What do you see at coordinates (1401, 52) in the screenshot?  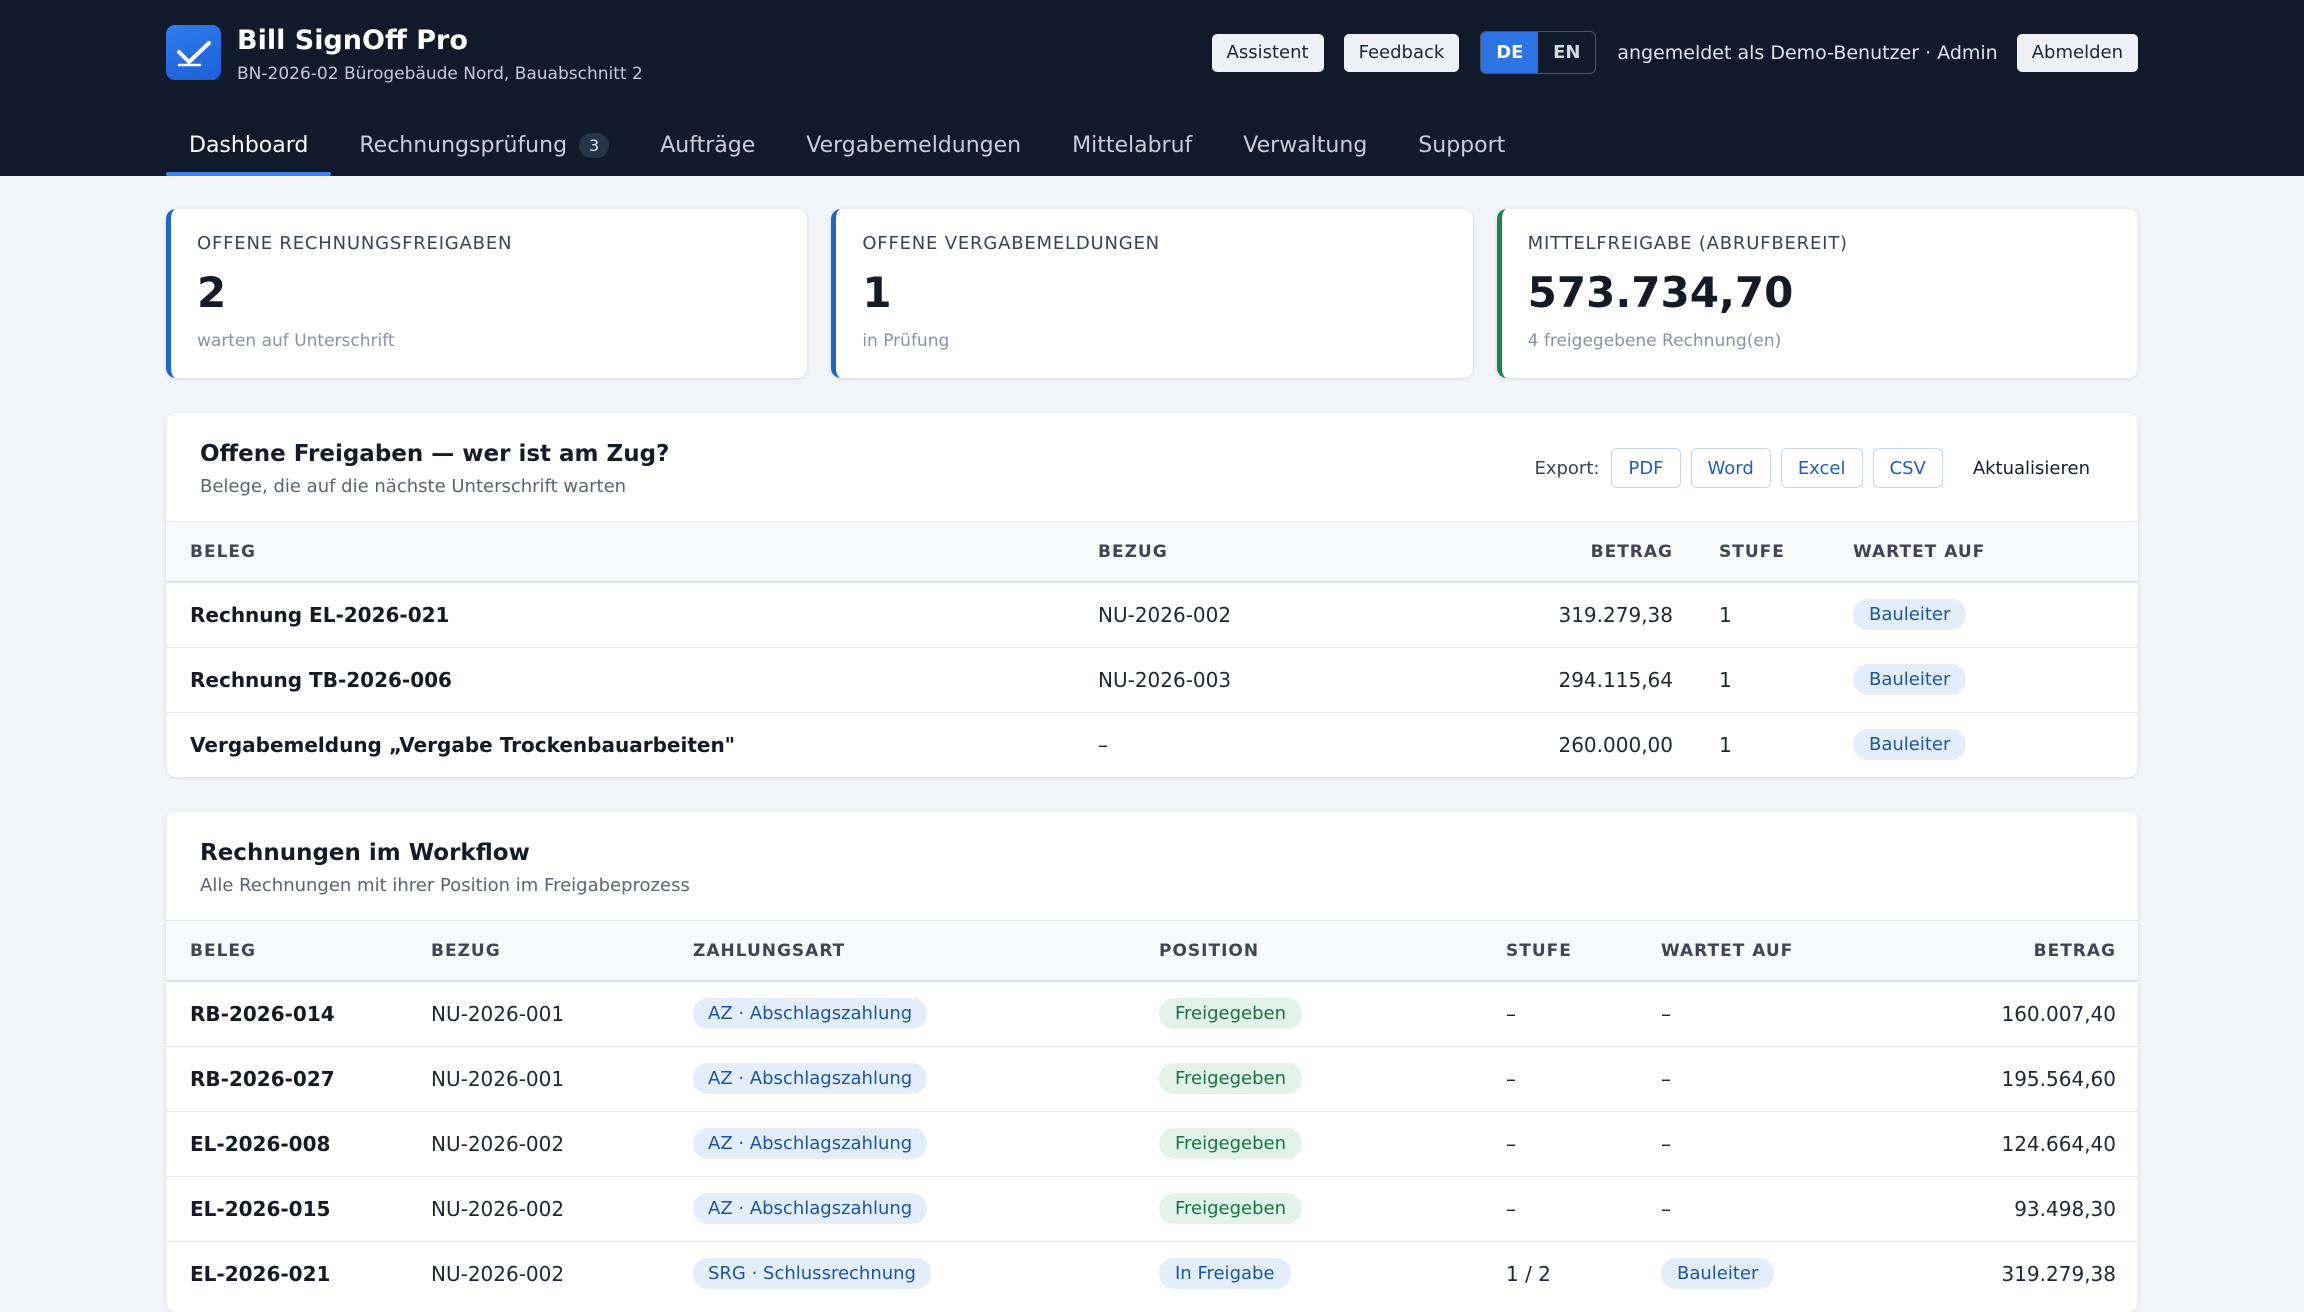 I see `feedback-button: Feedback` at bounding box center [1401, 52].